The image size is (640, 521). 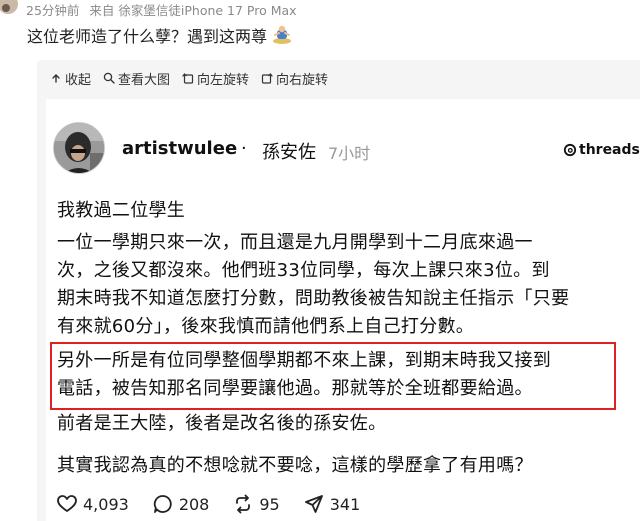 What do you see at coordinates (56, 78) in the screenshot?
I see `collapse-icon` at bounding box center [56, 78].